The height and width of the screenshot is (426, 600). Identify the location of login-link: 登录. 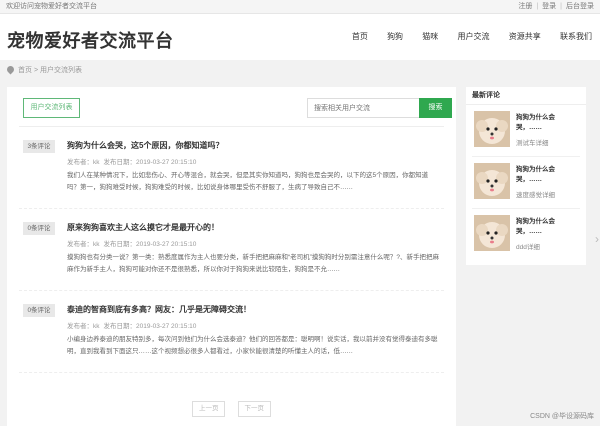
(549, 6).